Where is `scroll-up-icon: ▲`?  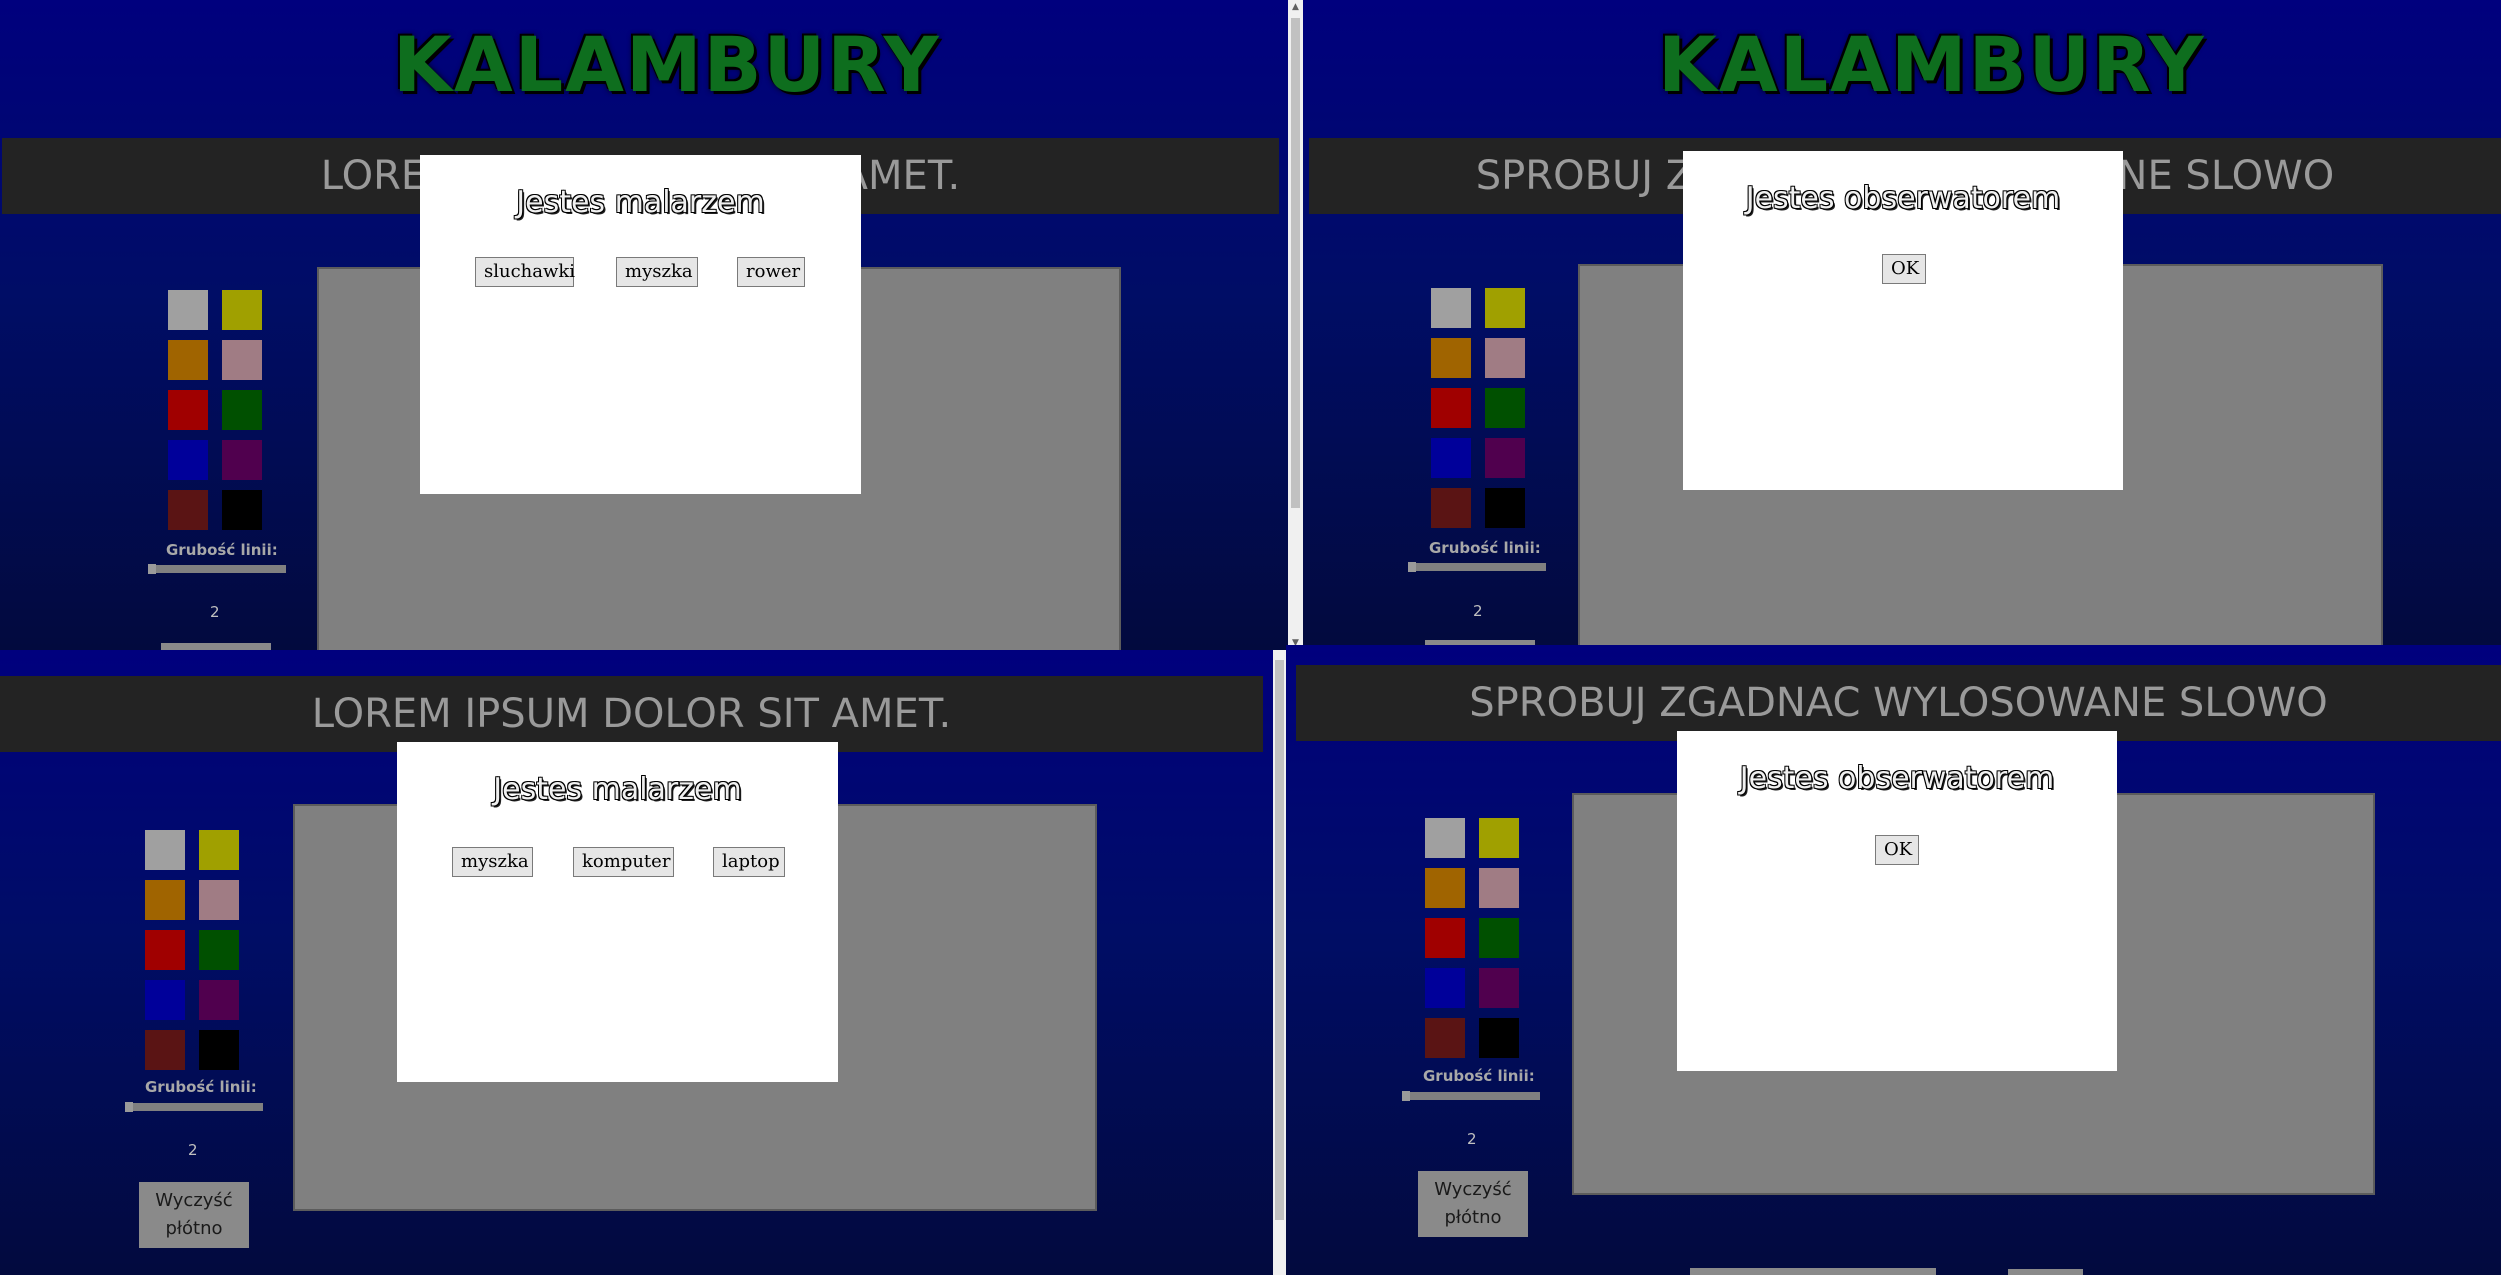
scroll-up-icon: ▲ is located at coordinates (1295, 7).